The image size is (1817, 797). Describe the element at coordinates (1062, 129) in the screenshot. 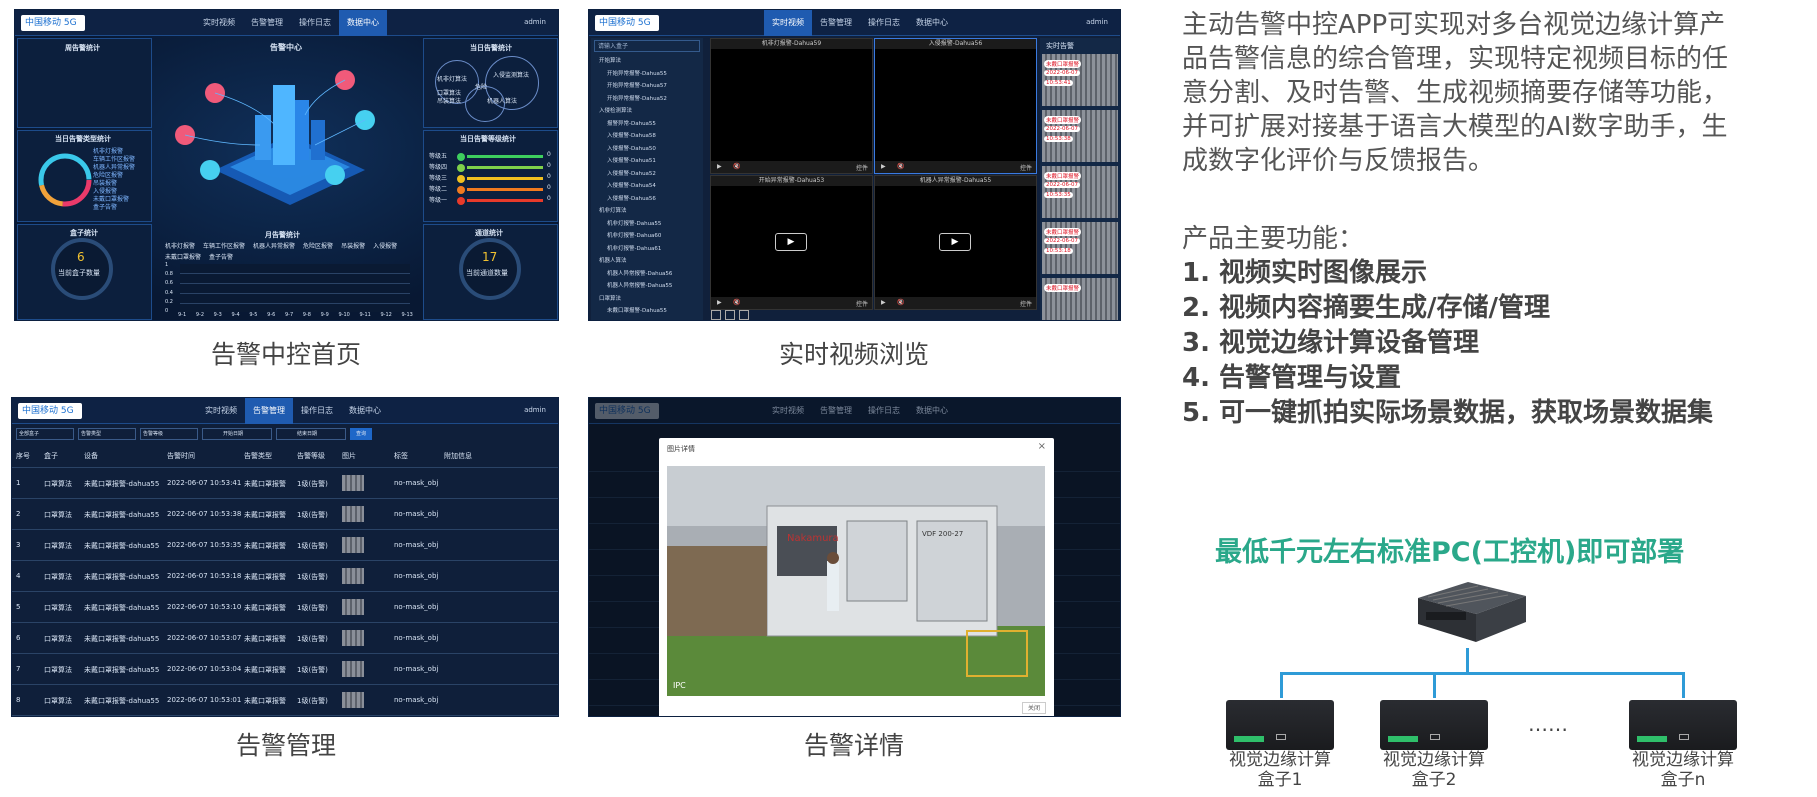

I see `alert-date: 2022-06-07` at that location.